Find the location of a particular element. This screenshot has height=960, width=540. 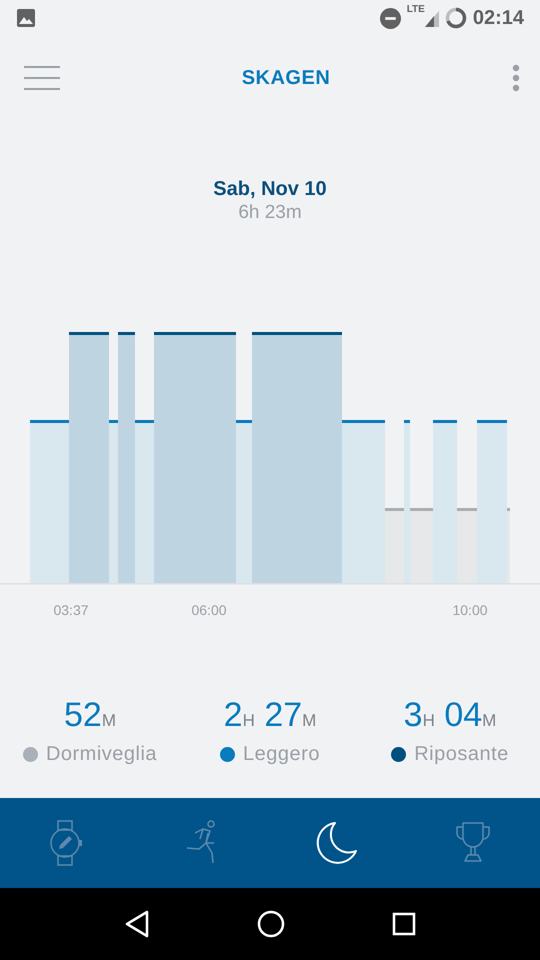

clock-time: 02:14 is located at coordinates (498, 18).